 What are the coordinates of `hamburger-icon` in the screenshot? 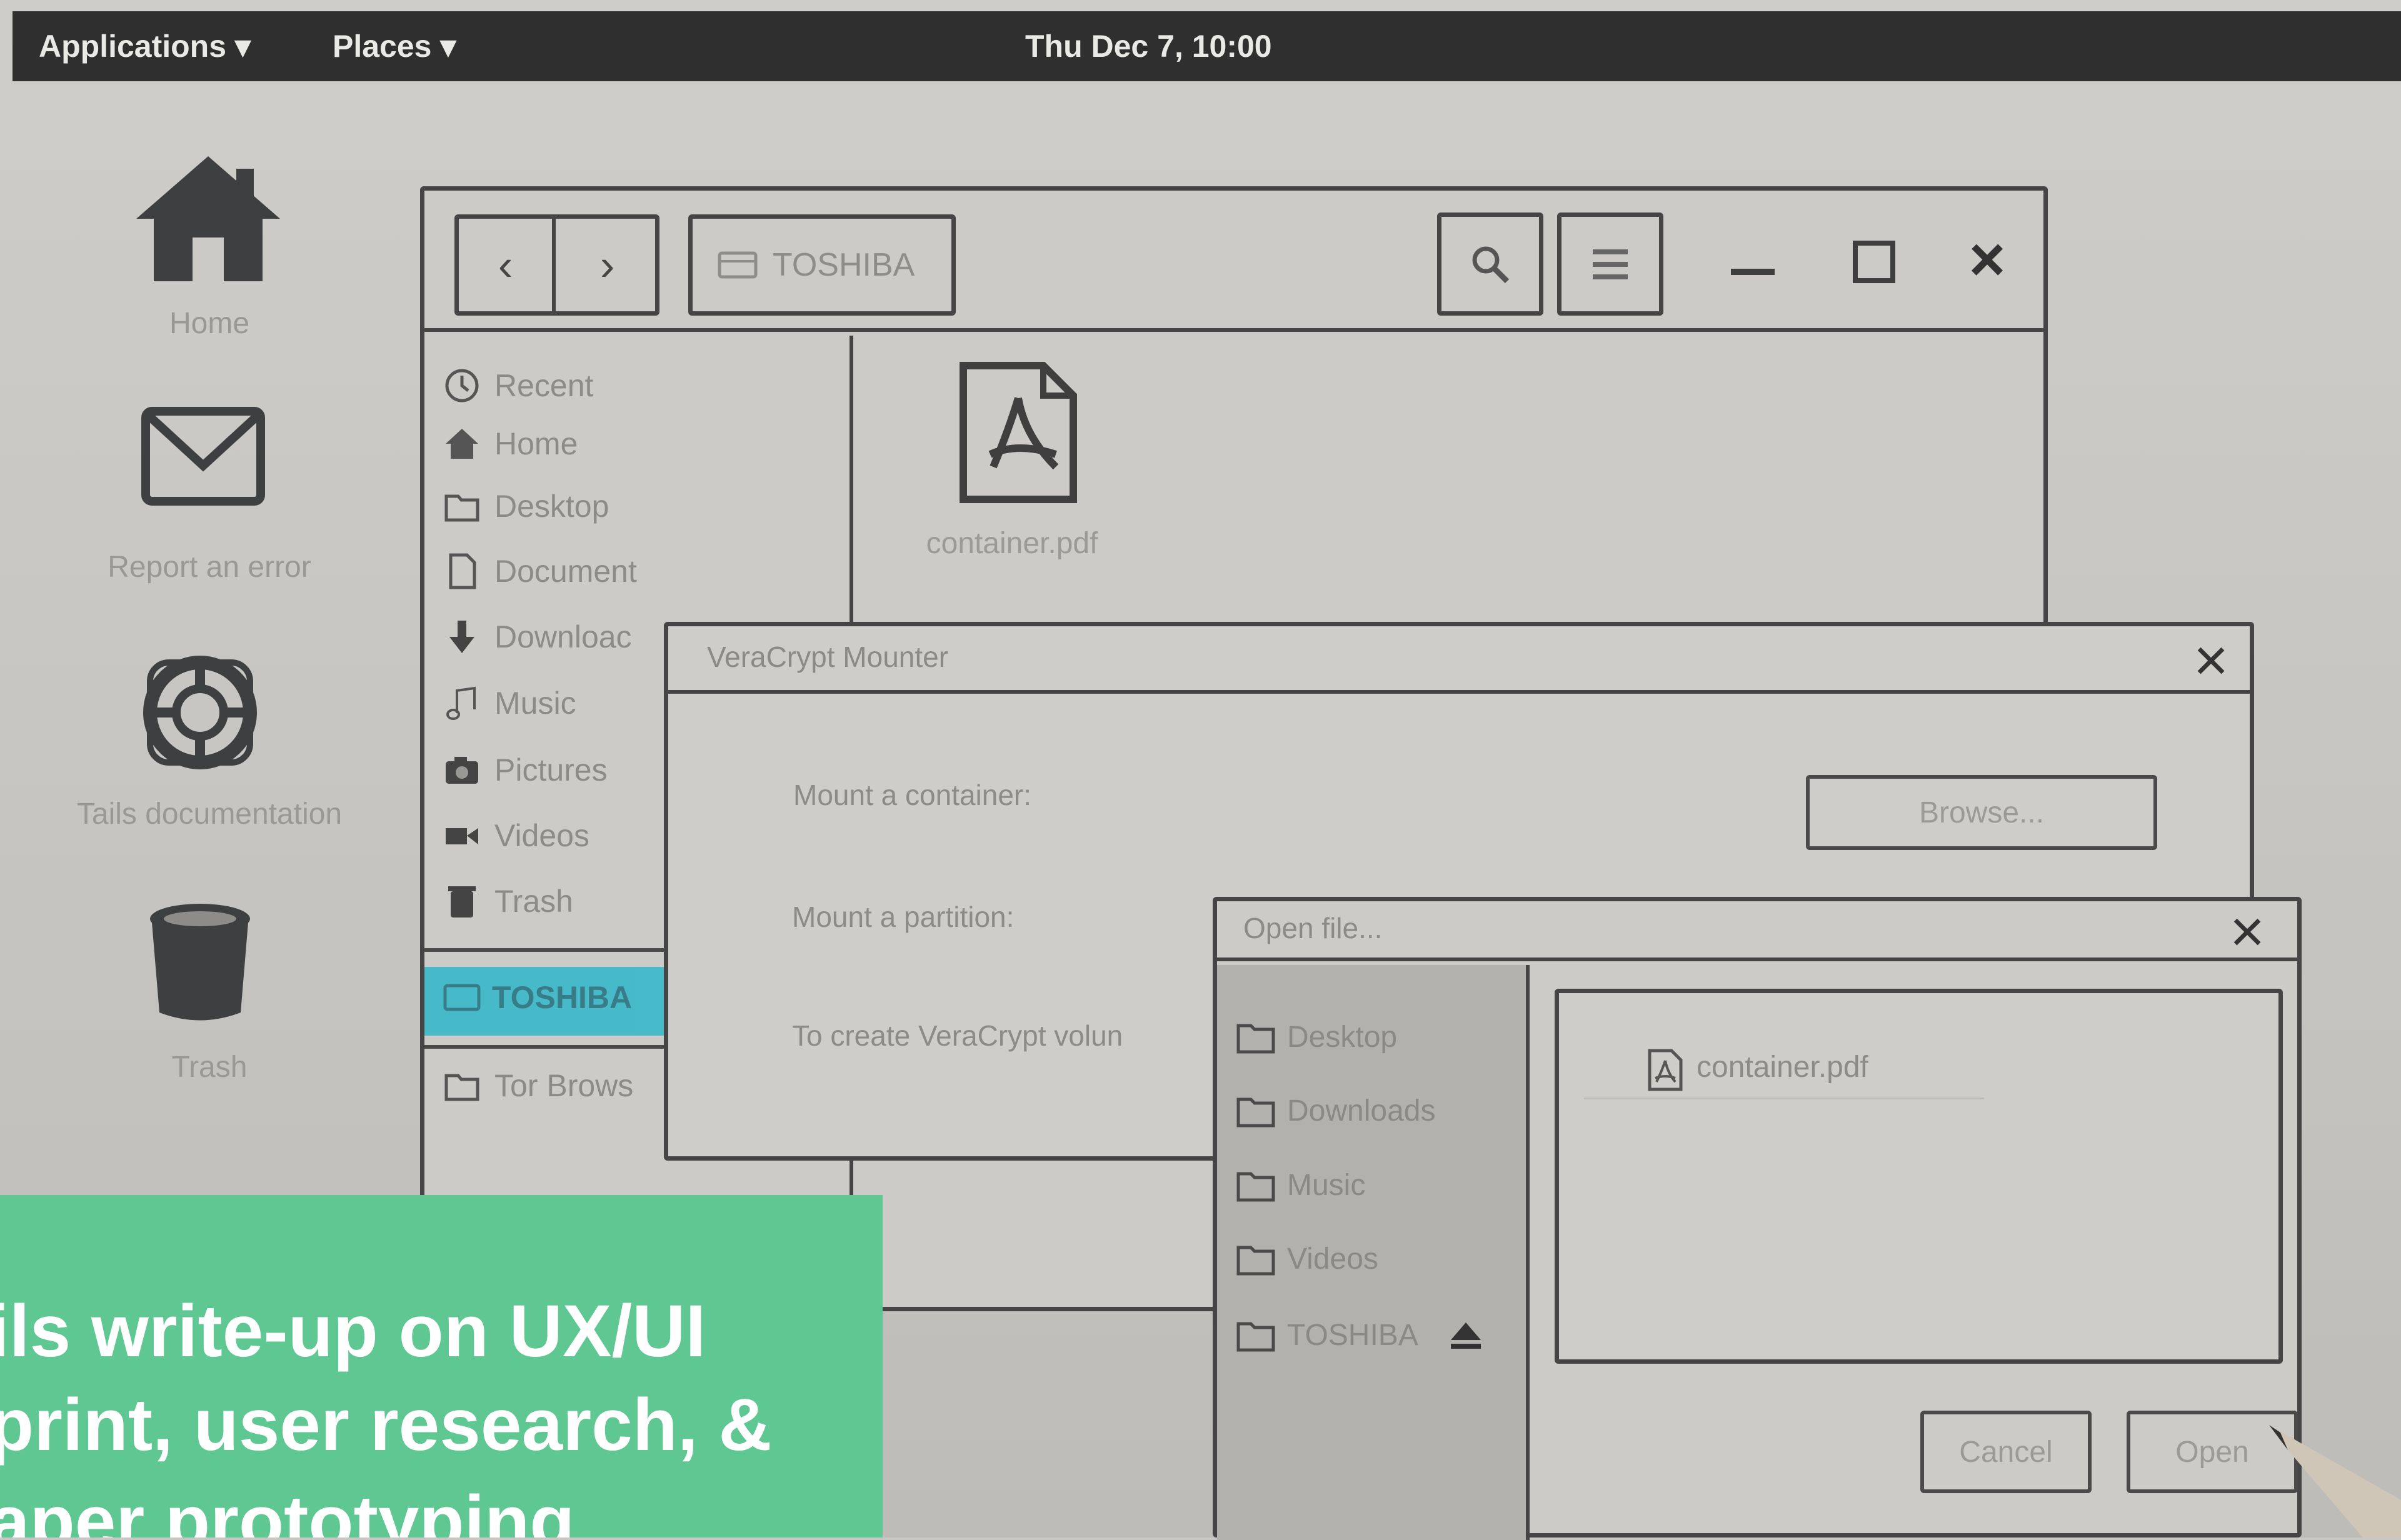 It's located at (1610, 264).